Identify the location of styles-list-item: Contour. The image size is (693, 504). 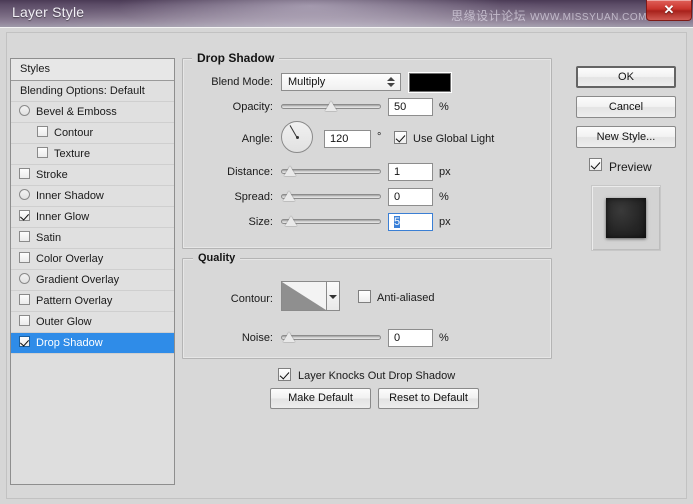
(92, 133).